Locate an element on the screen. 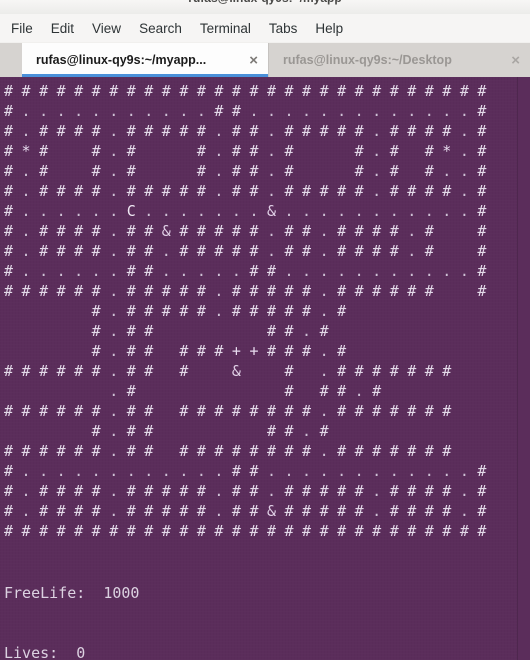  menu-item-file: File is located at coordinates (26, 28).